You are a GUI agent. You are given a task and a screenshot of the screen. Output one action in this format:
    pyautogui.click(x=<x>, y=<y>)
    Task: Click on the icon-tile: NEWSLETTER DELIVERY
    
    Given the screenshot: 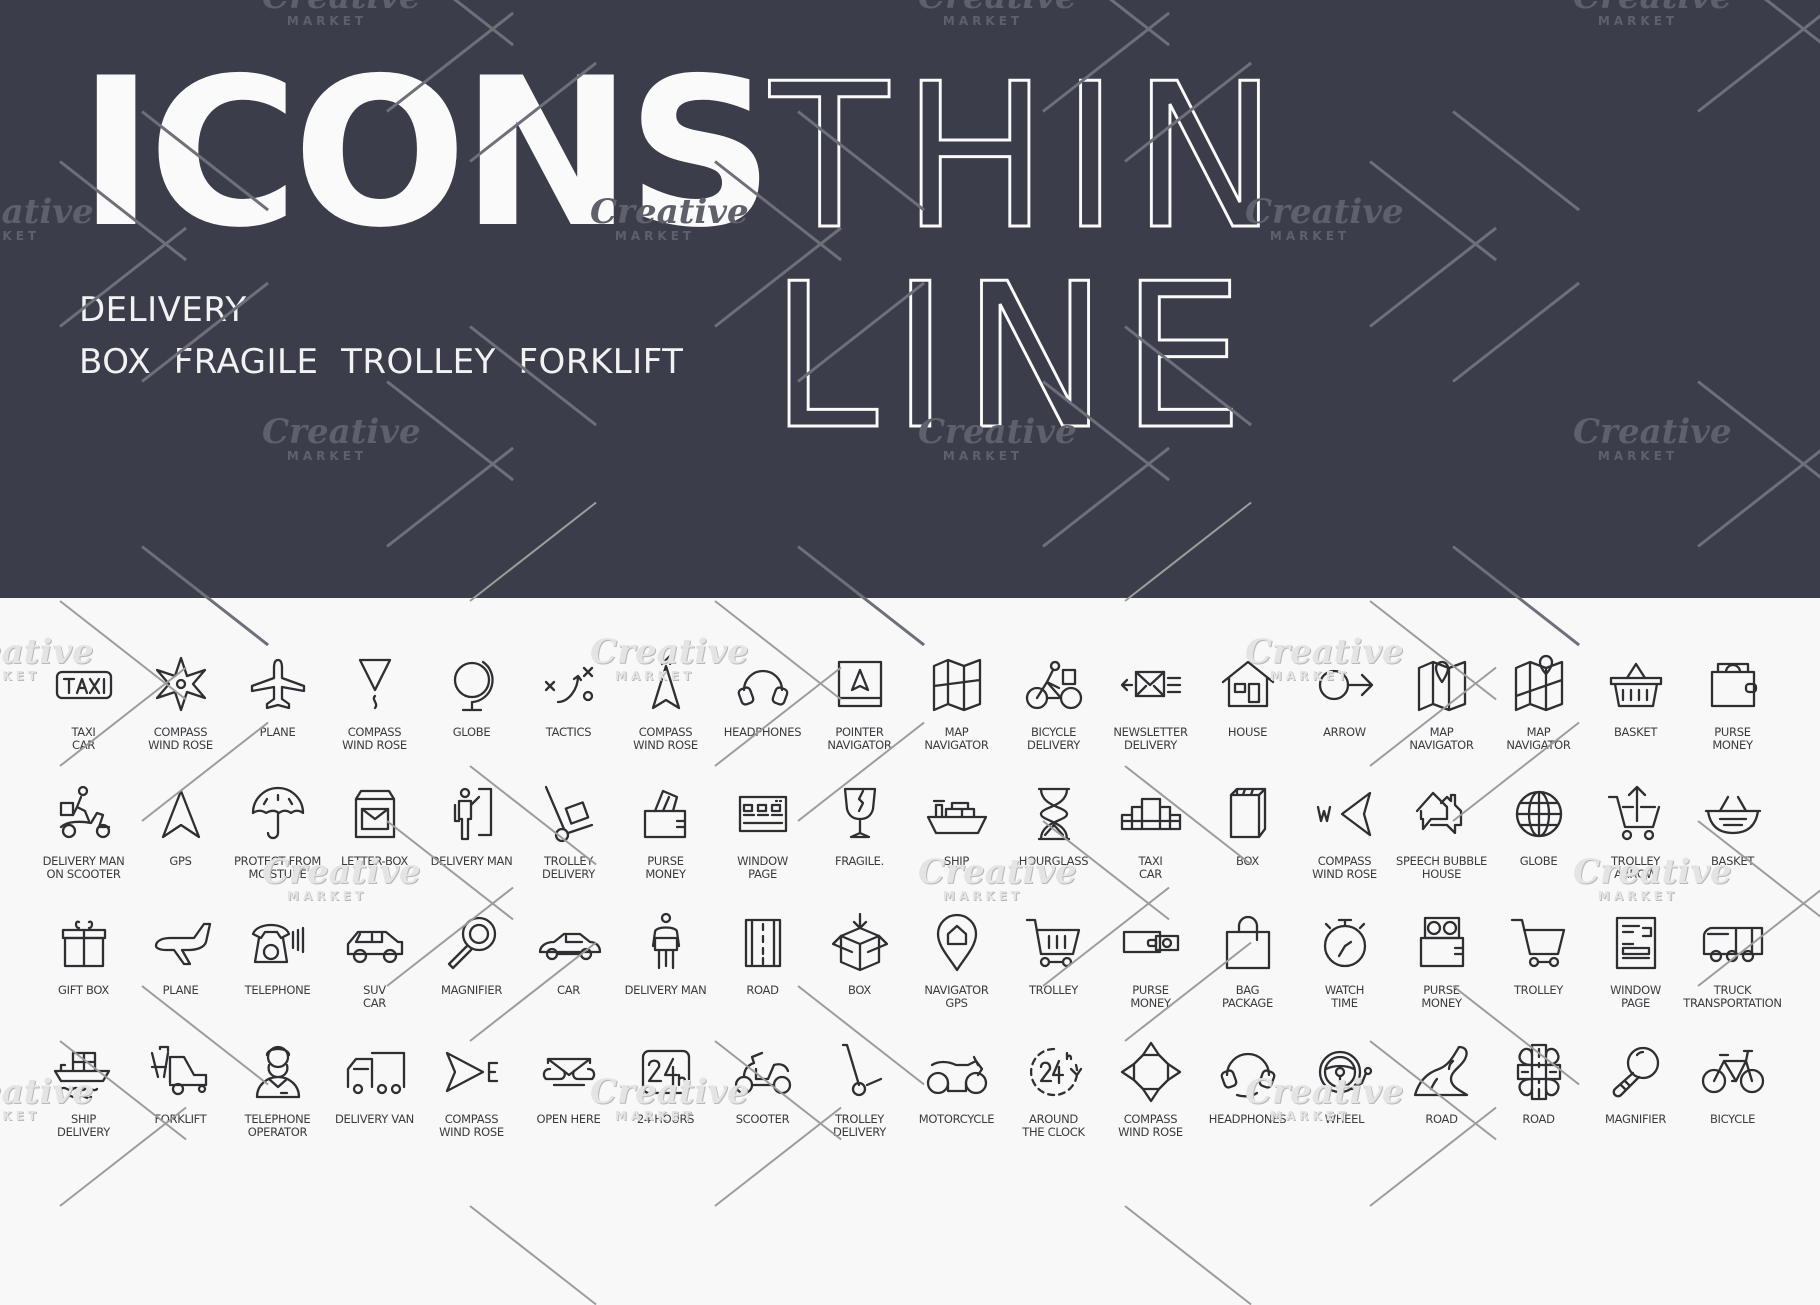 What is the action you would take?
    pyautogui.click(x=1150, y=714)
    